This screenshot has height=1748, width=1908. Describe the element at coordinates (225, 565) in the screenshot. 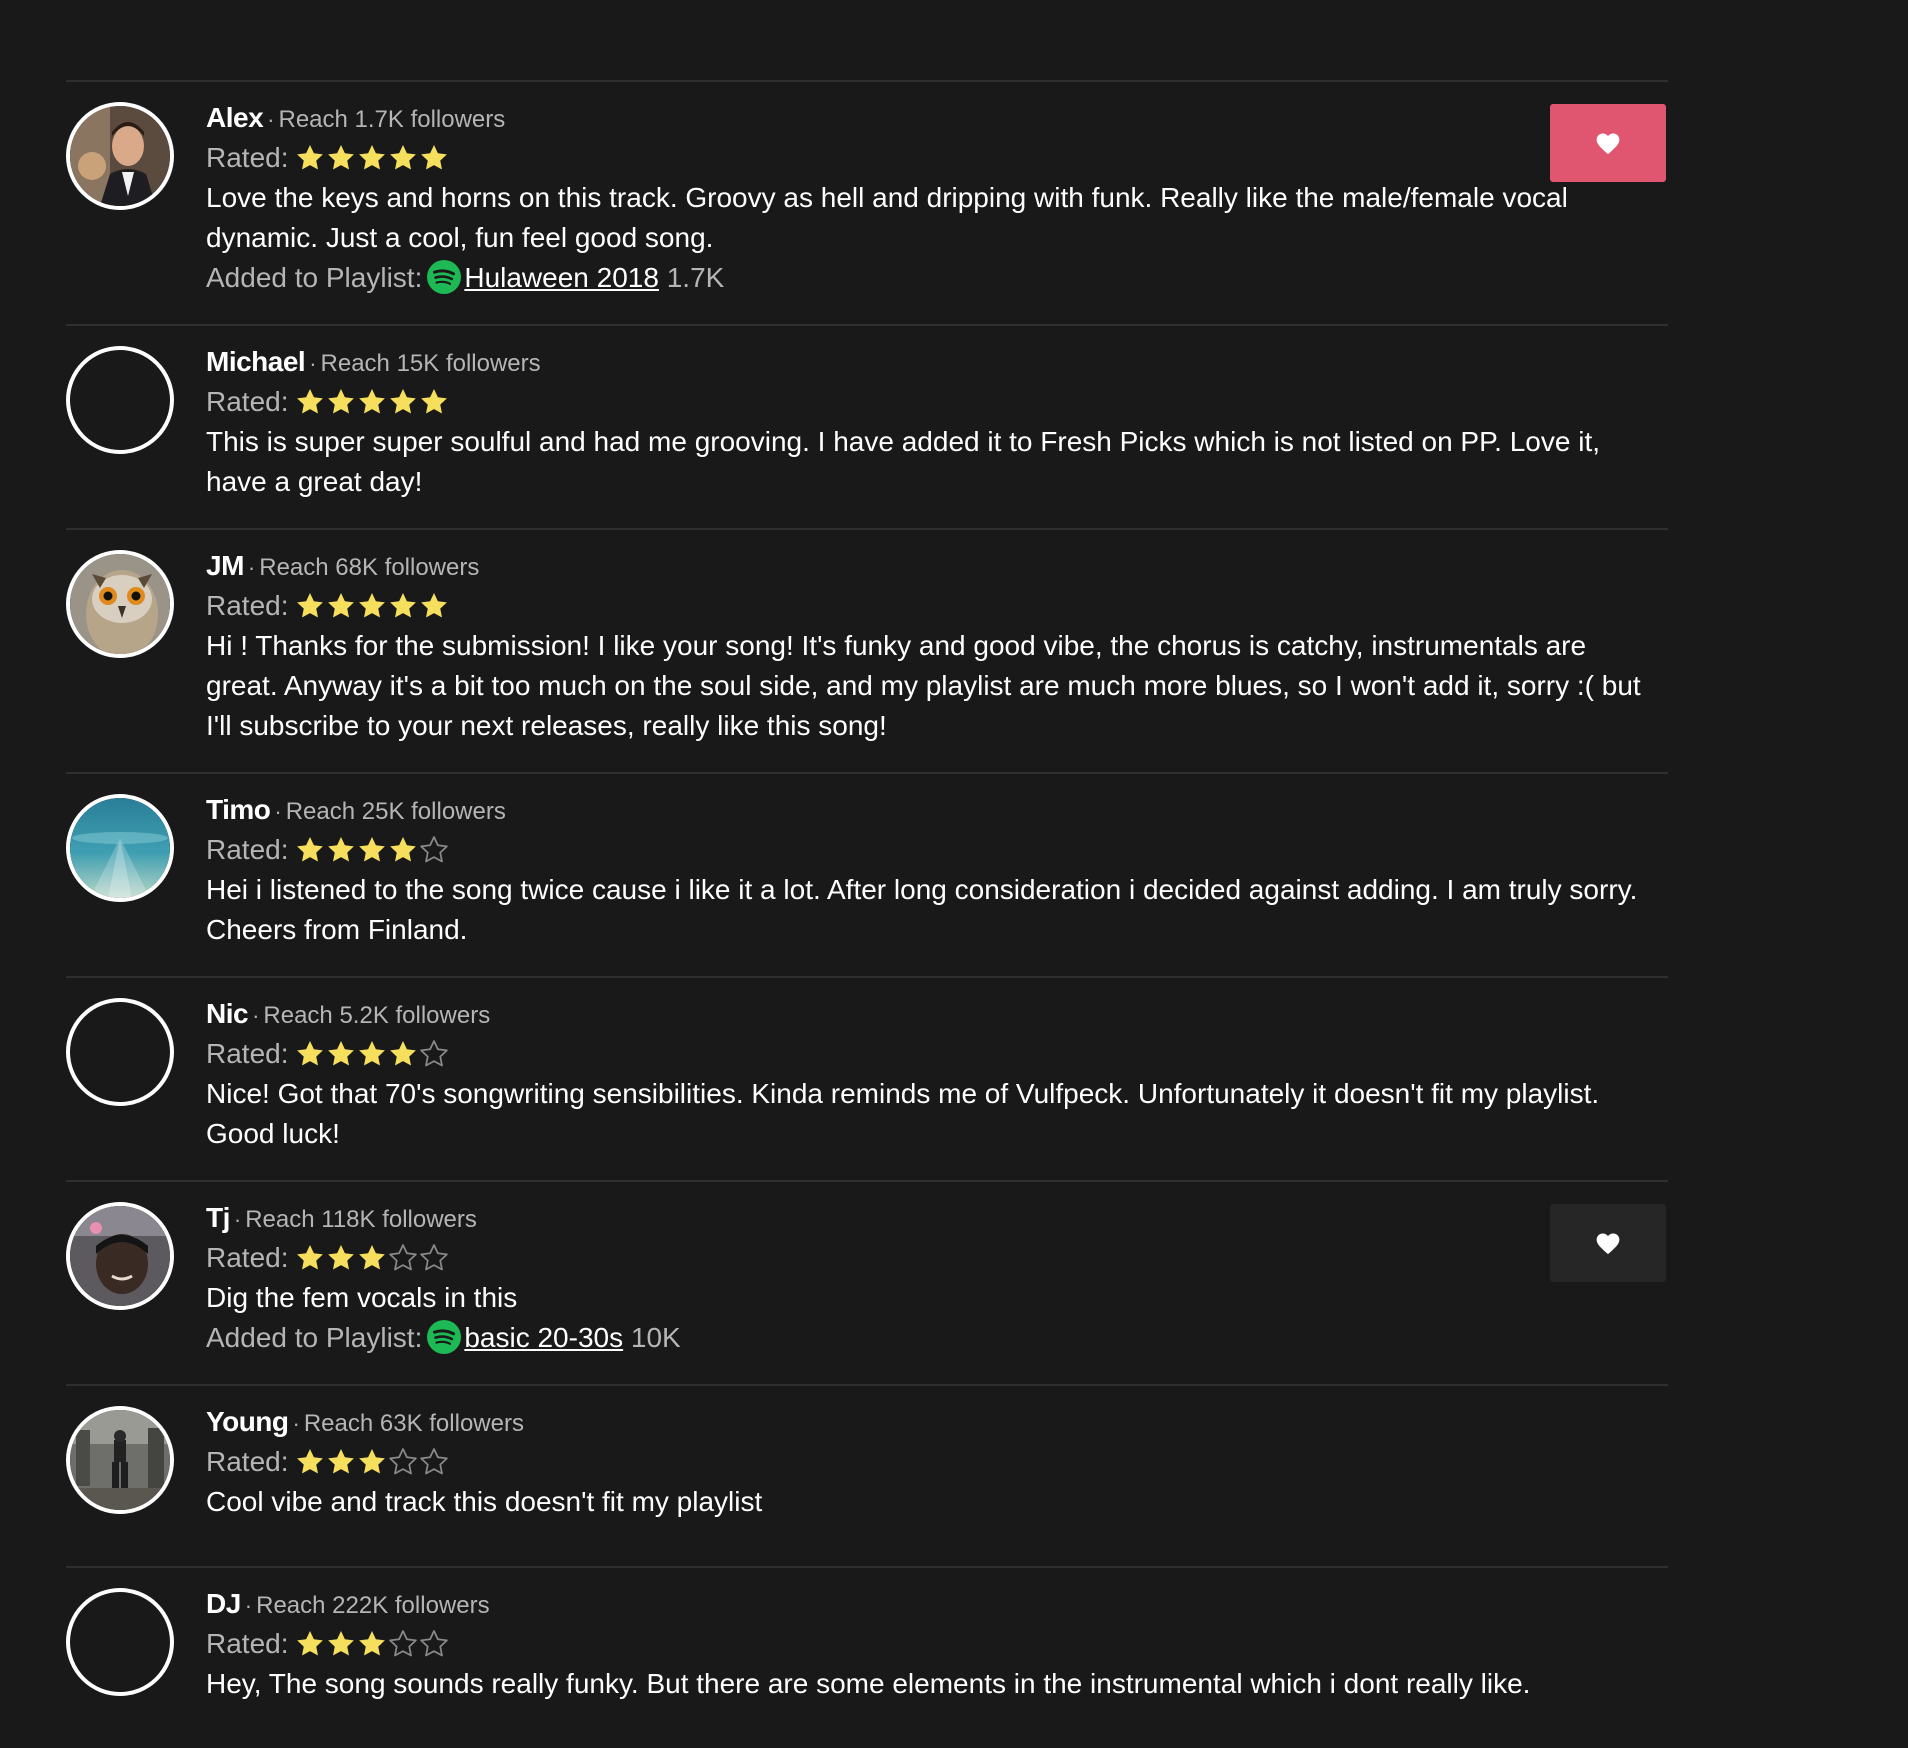

I see `reviewer-name: JM` at that location.